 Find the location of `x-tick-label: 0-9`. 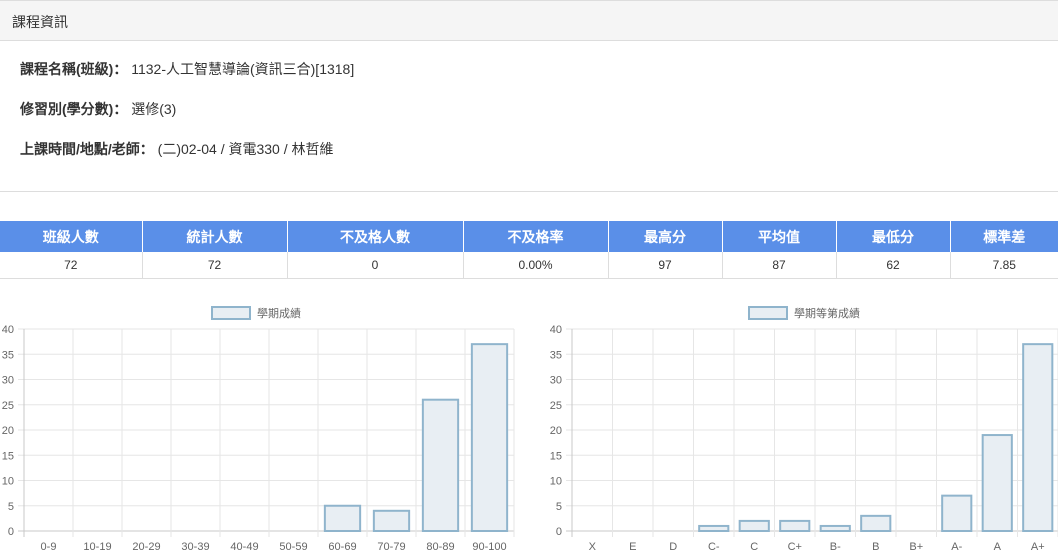

x-tick-label: 0-9 is located at coordinates (49, 547).